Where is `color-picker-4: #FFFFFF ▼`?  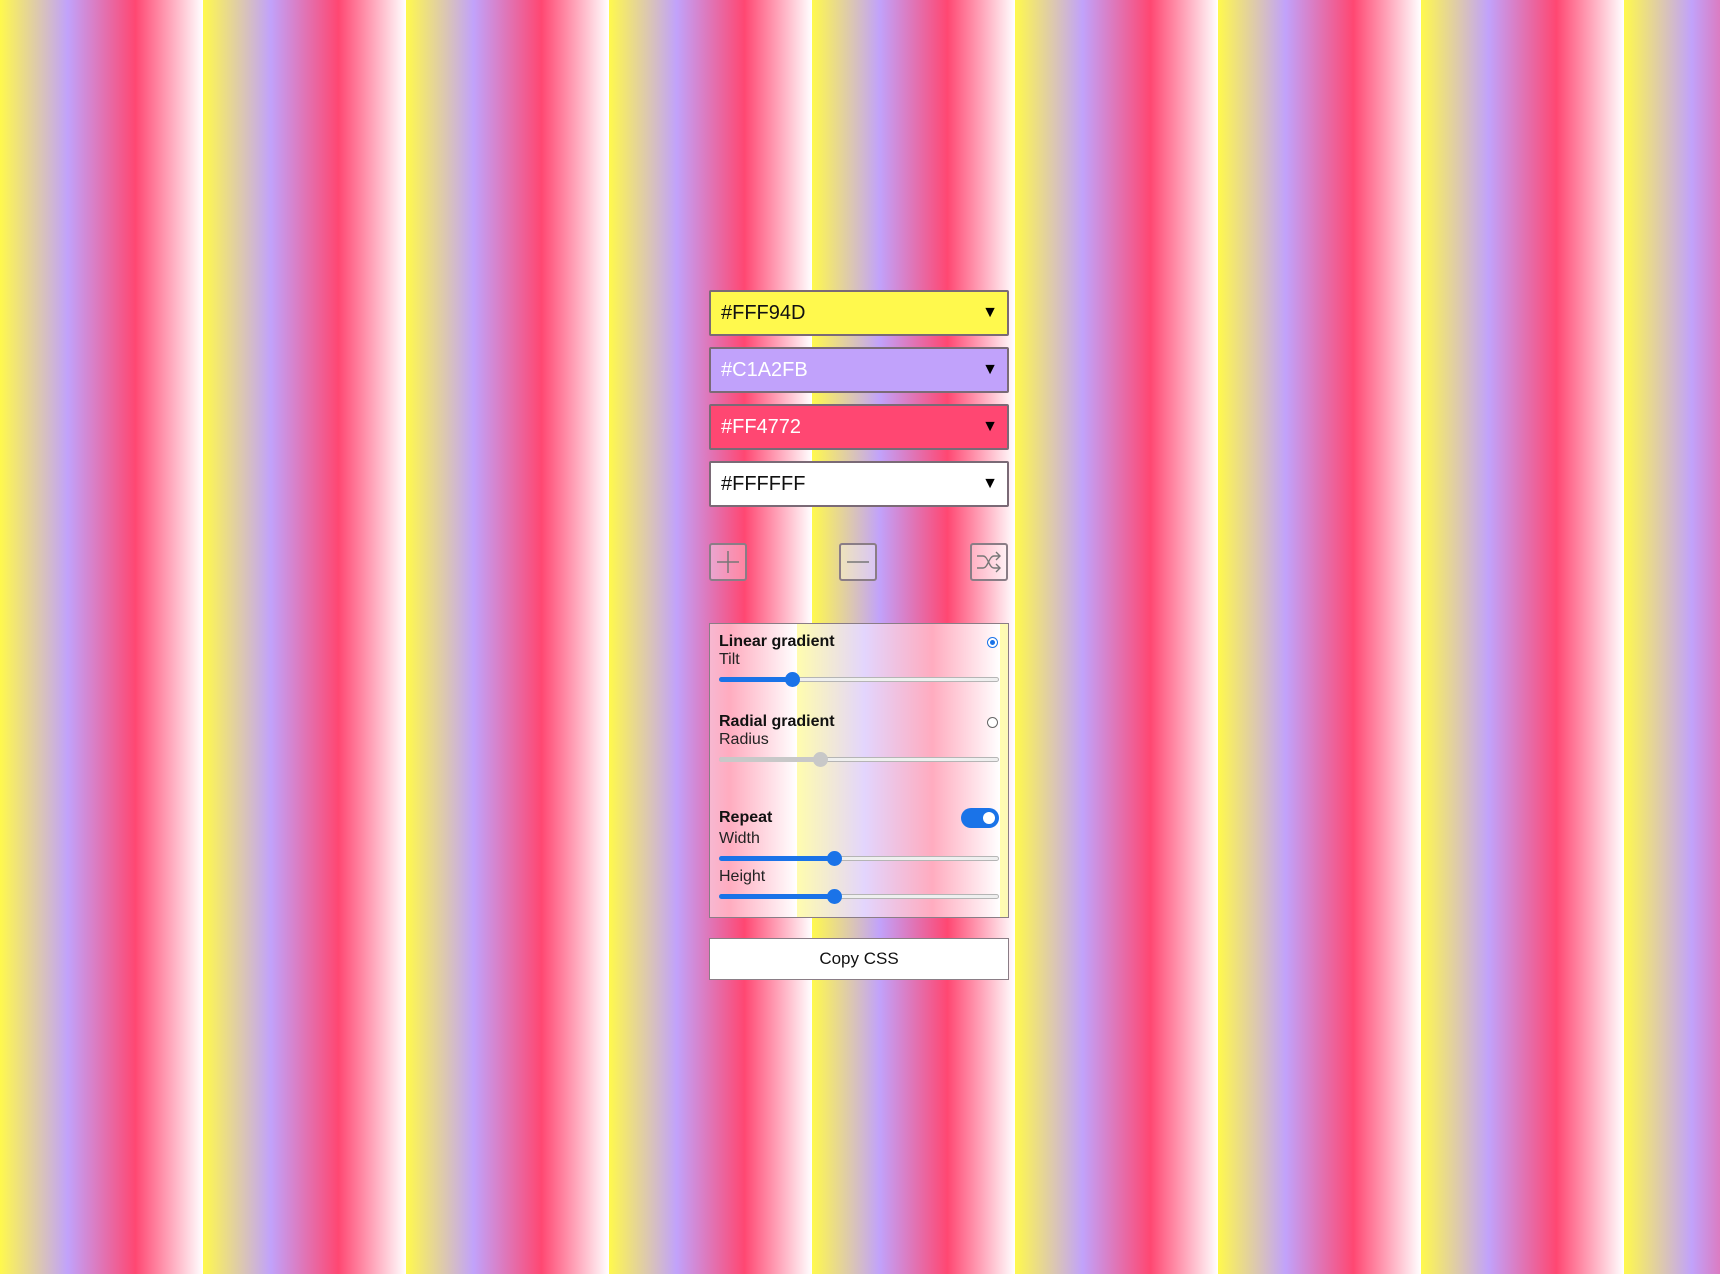 color-picker-4: #FFFFFF ▼ is located at coordinates (859, 484).